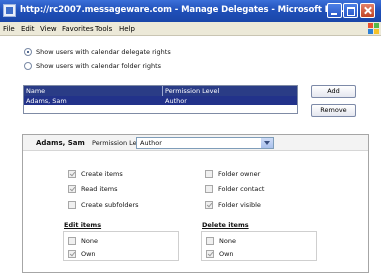 The image size is (381, 273). What do you see at coordinates (60, 143) in the screenshot?
I see `delegate-name: Adams, Sam` at bounding box center [60, 143].